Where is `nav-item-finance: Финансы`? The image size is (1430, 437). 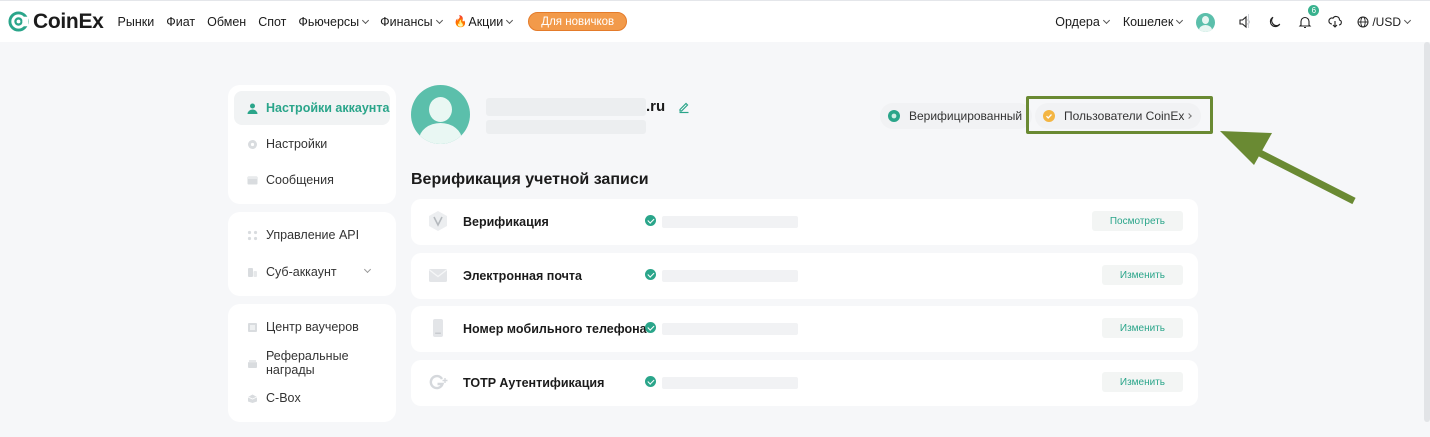
nav-item-finance: Финансы is located at coordinates (411, 21).